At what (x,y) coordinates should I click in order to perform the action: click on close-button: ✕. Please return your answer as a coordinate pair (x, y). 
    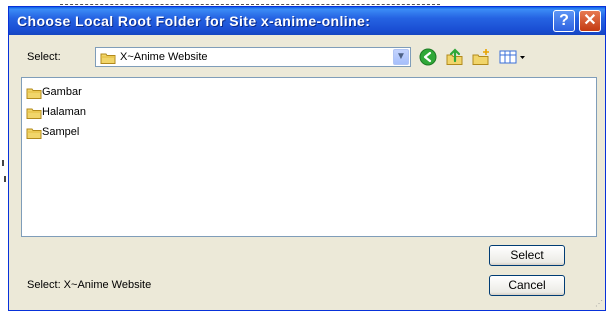
    Looking at the image, I should click on (590, 21).